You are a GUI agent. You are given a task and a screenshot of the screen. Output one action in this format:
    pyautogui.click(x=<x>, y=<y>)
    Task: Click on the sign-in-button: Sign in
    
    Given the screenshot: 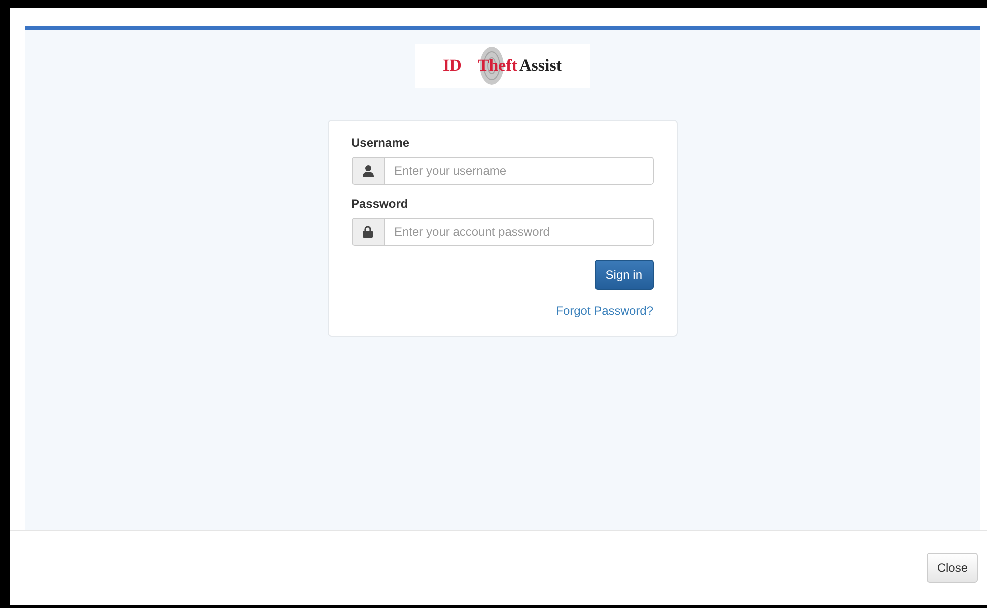 What is the action you would take?
    pyautogui.click(x=624, y=275)
    